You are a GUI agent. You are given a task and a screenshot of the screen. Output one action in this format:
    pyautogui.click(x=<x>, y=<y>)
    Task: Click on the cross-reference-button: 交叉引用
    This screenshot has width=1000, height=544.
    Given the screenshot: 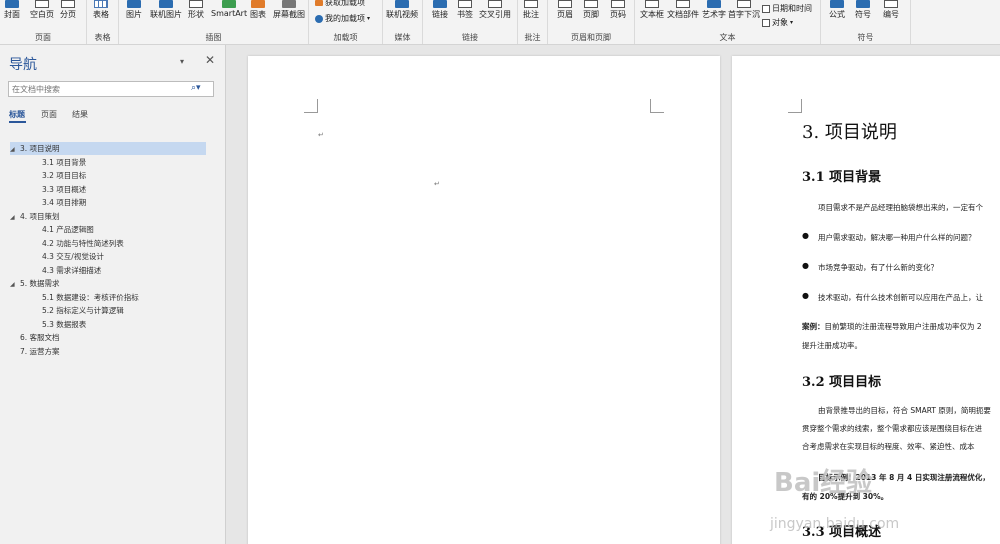 What is the action you would take?
    pyautogui.click(x=495, y=10)
    